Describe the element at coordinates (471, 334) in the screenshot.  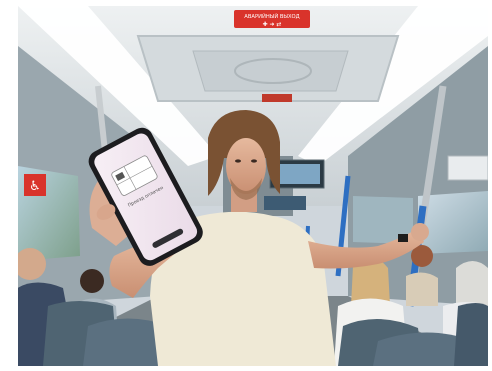
I see `seat-right-edge` at that location.